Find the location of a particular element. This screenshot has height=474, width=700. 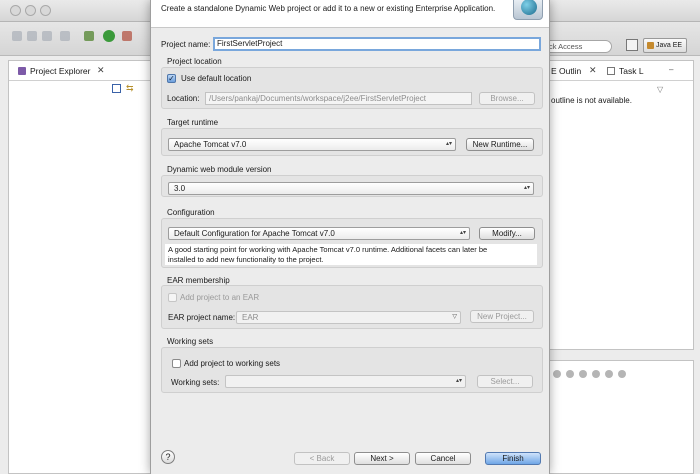

finish-button: Finish is located at coordinates (513, 458).